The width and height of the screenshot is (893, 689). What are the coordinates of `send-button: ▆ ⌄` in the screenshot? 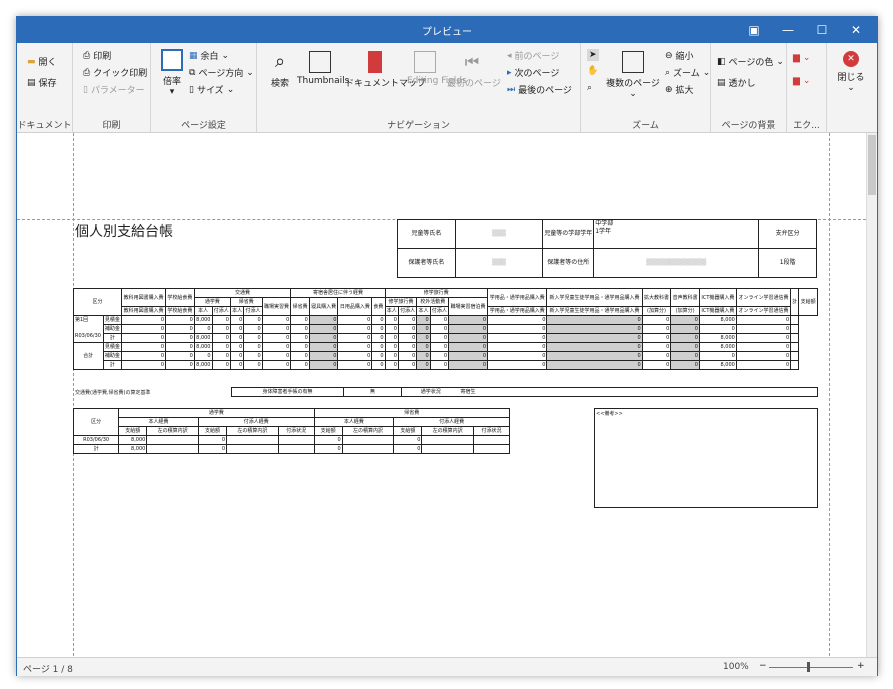 It's located at (801, 81).